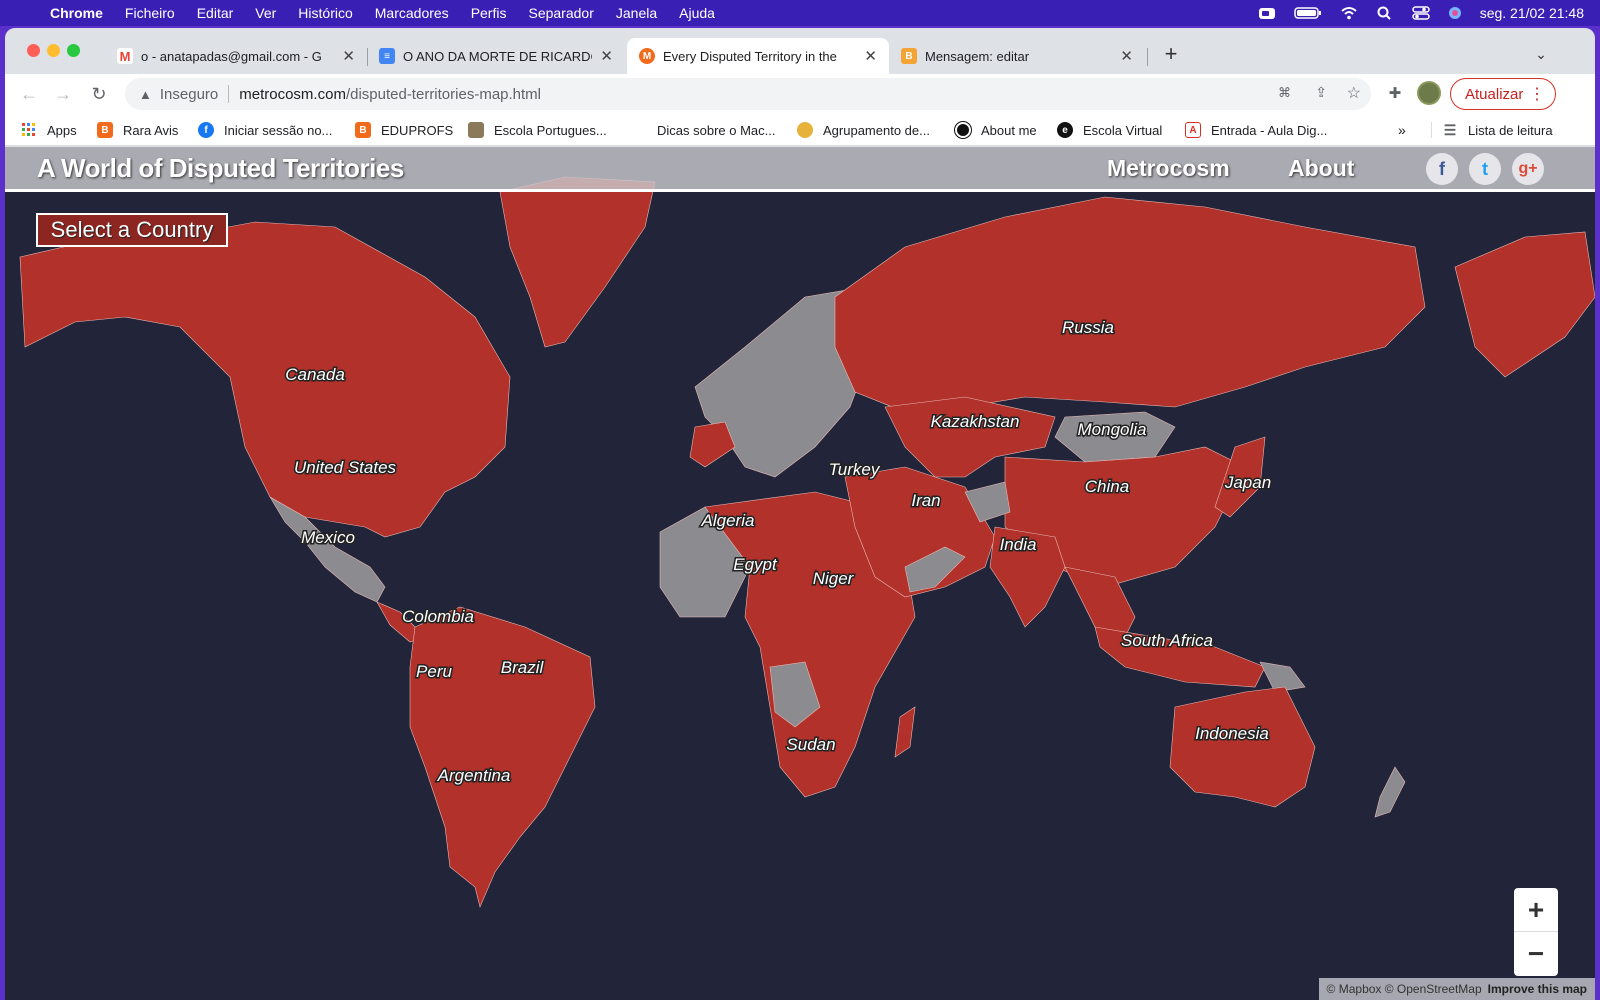  What do you see at coordinates (325, 13) in the screenshot?
I see `menu-history: Histórico` at bounding box center [325, 13].